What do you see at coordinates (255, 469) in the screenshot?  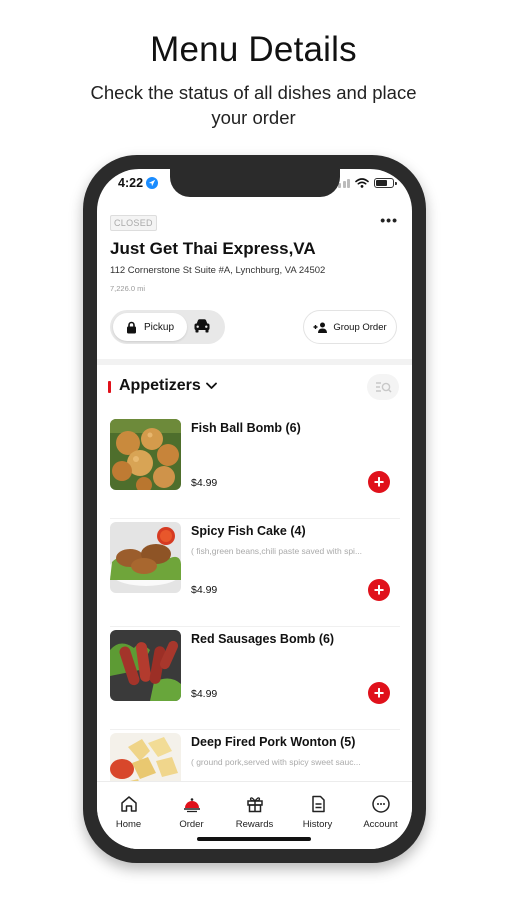 I see `menu-item: Fish Ball Bomb (6) $4.99 +` at bounding box center [255, 469].